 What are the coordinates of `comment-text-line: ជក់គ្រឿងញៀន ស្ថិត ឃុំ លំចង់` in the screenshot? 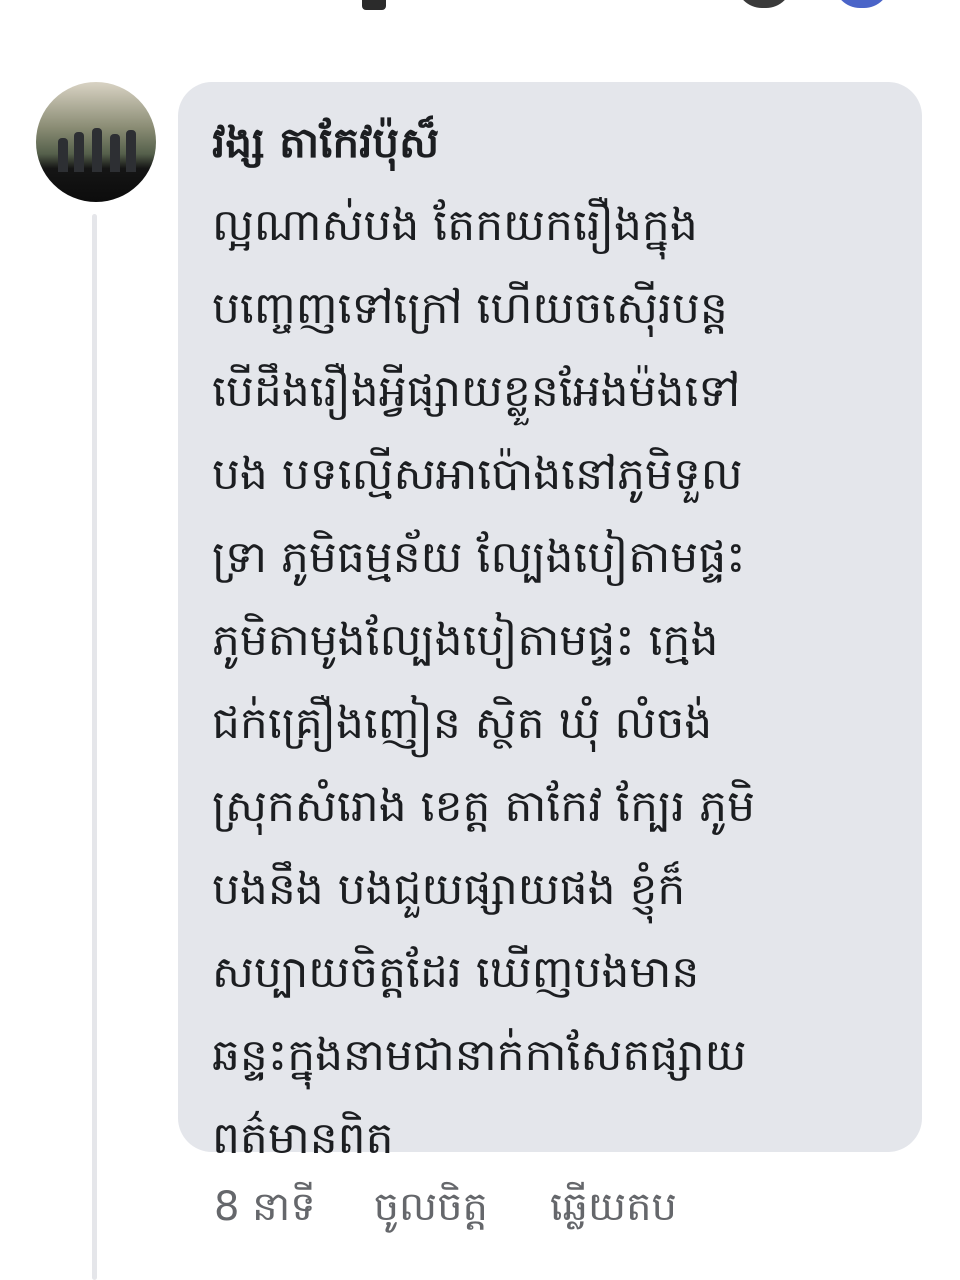 It's located at (462, 723).